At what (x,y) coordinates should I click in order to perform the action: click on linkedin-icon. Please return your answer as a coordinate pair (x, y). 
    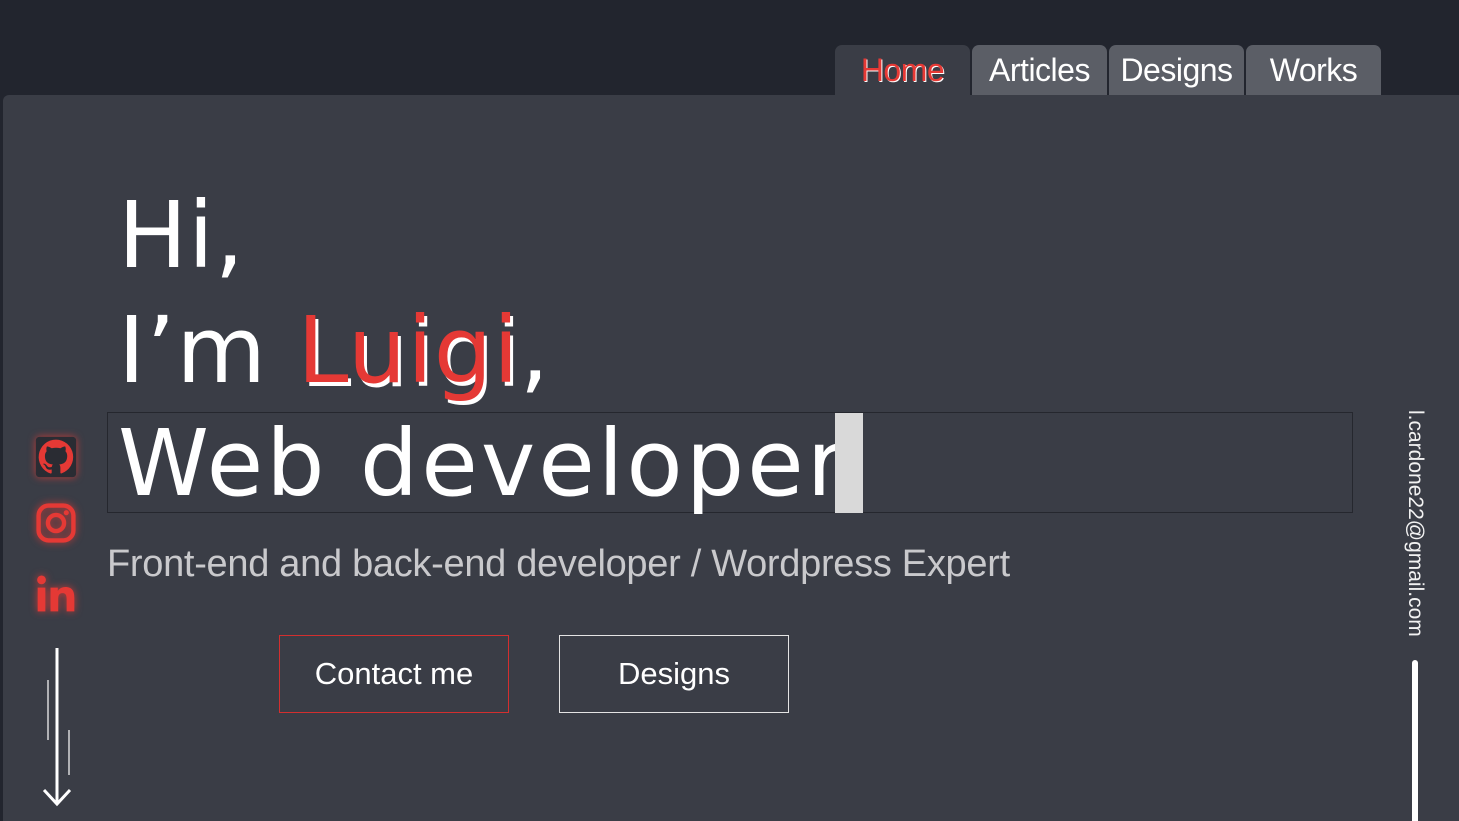
    Looking at the image, I should click on (56, 593).